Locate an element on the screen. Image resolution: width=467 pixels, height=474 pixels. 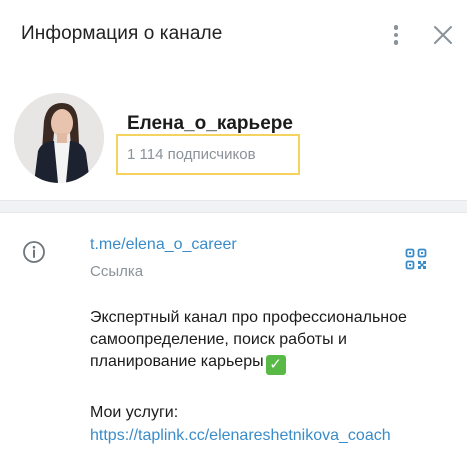
channel-link: t.me/elena_o_career is located at coordinates (163, 245).